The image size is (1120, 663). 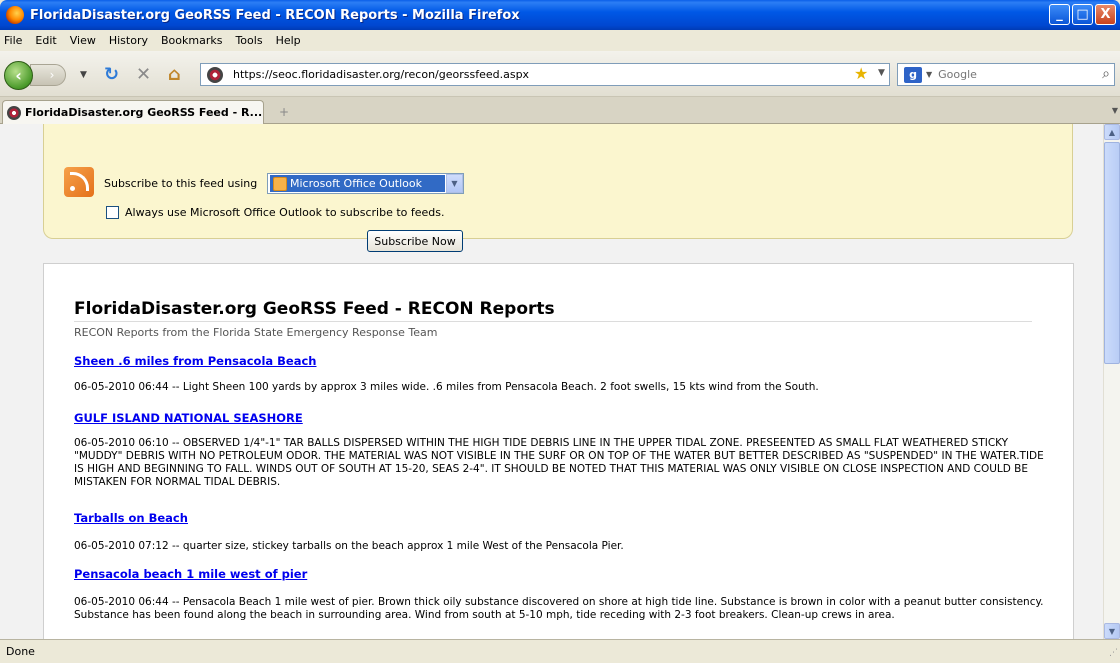 I want to click on menu-bookmarks: Bookmarks, so click(x=191, y=40).